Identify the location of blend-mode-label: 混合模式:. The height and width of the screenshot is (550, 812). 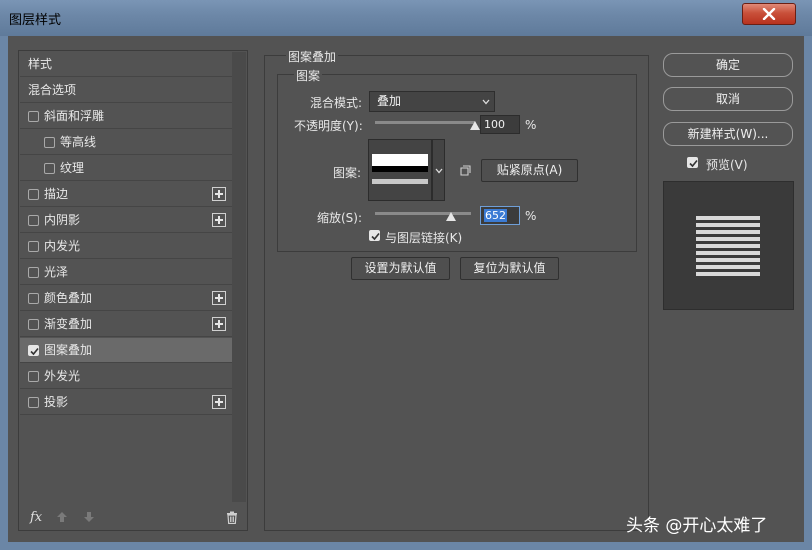
(336, 103).